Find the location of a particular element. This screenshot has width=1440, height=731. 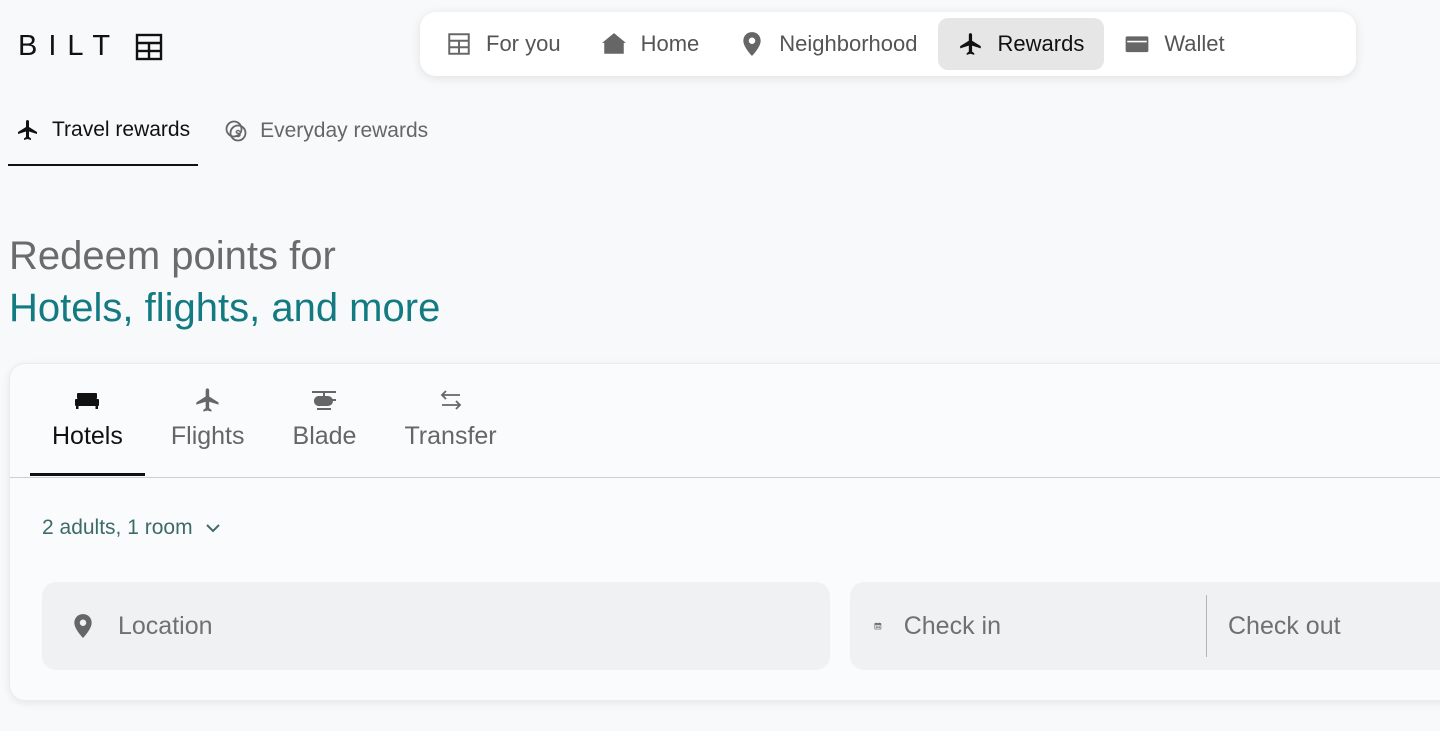

location-field is located at coordinates (436, 626).